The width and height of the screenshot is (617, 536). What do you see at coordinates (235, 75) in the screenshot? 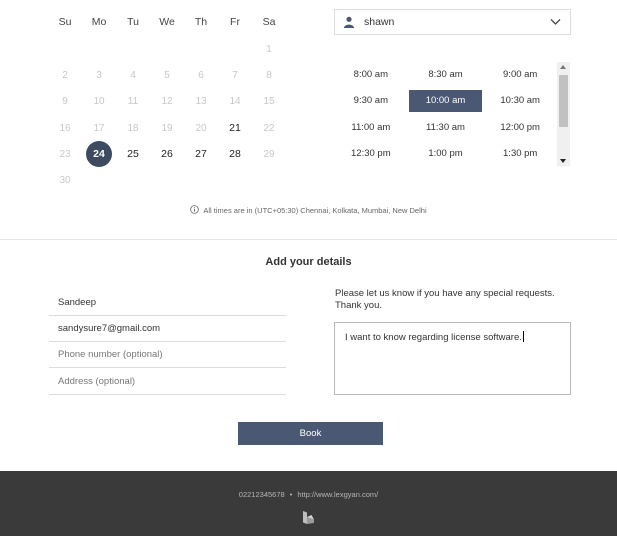
I see `calendar-day: 7` at bounding box center [235, 75].